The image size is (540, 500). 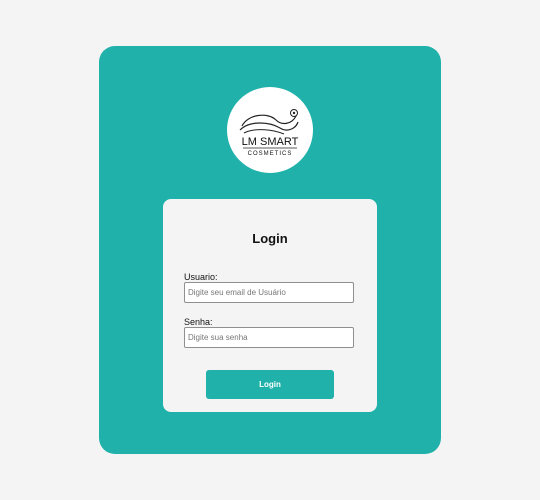 What do you see at coordinates (270, 238) in the screenshot?
I see `login-title: Login` at bounding box center [270, 238].